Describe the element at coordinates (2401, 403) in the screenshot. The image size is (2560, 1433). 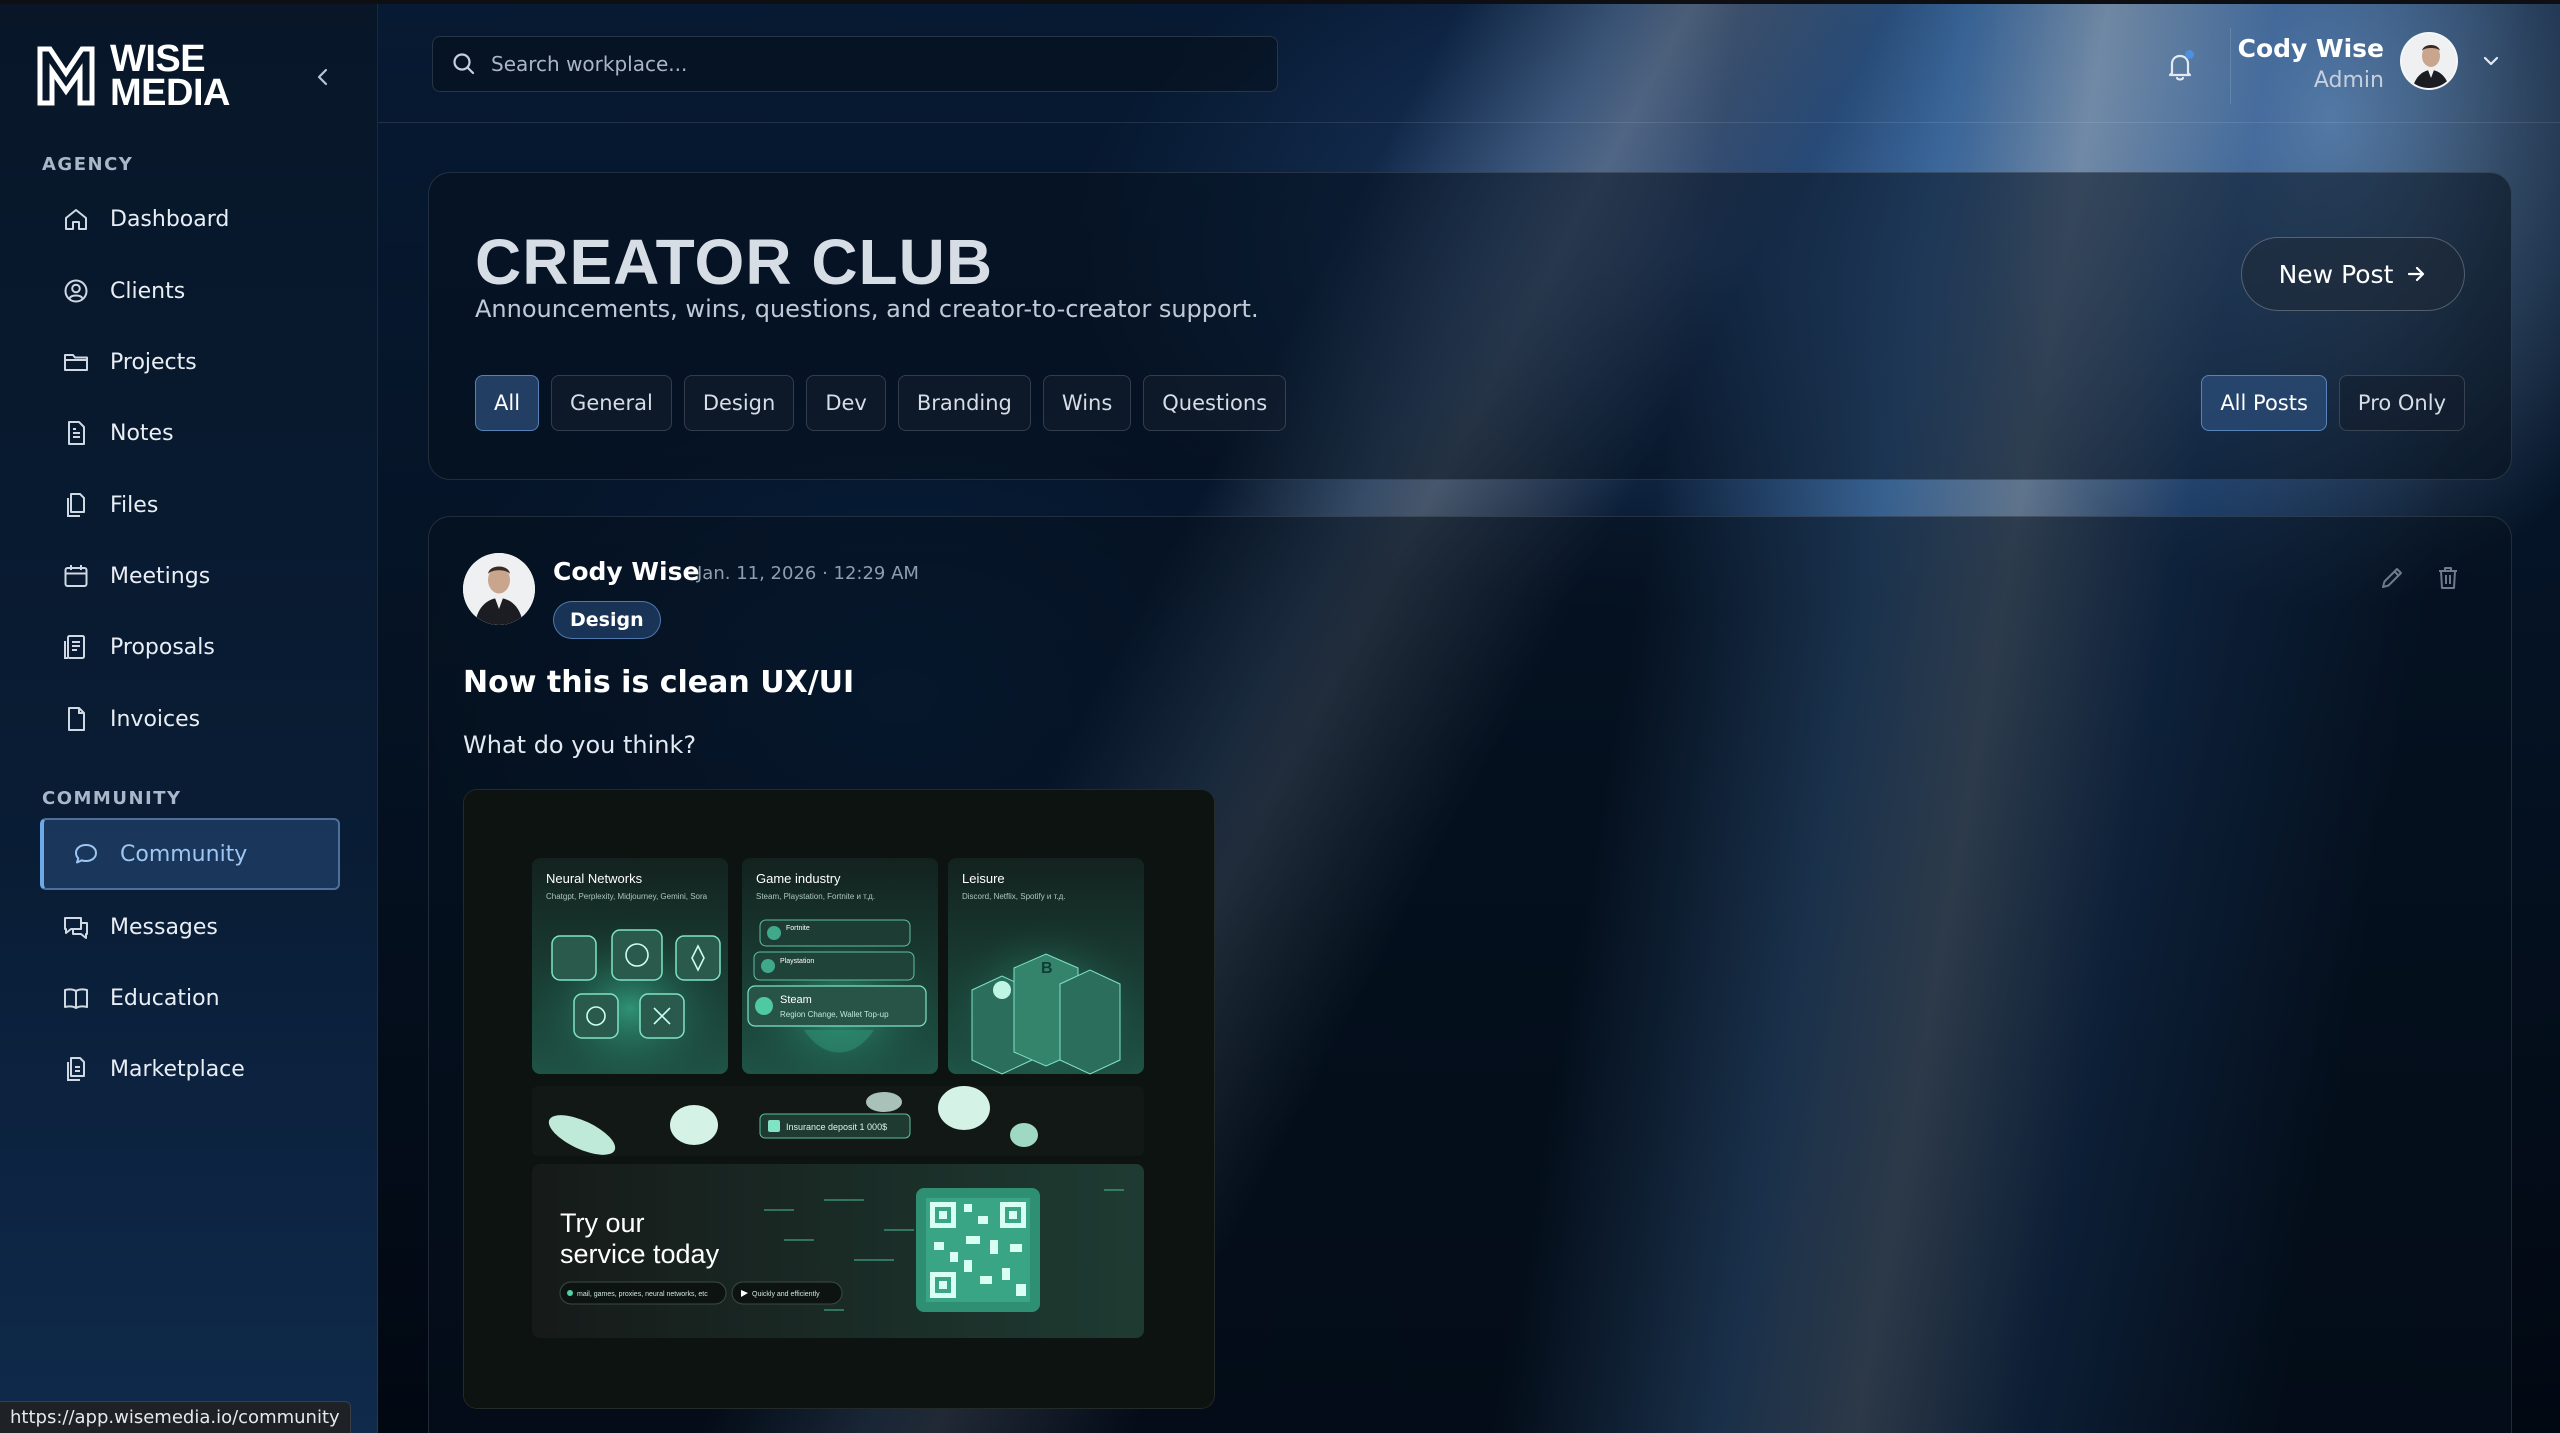
I see `filter-pro-only: Pro Only` at that location.